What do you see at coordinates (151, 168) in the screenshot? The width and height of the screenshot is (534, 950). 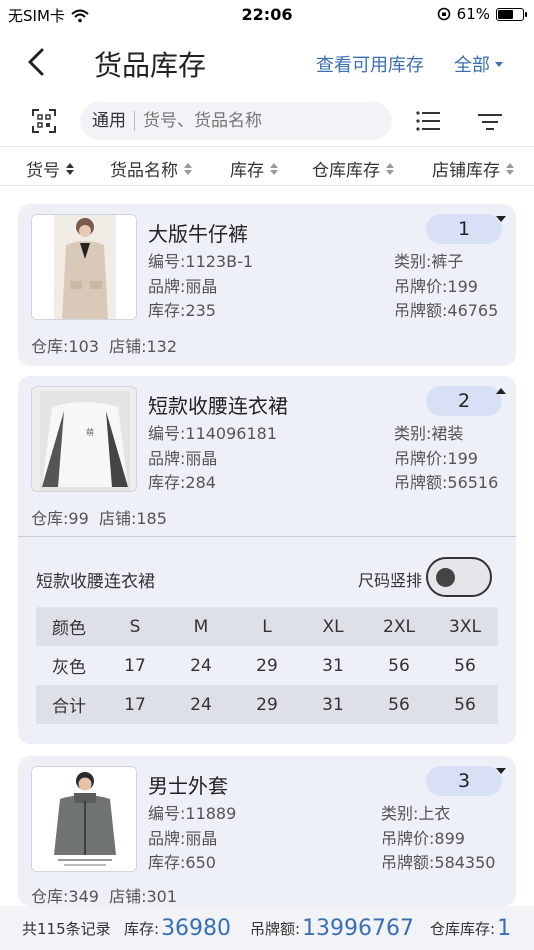 I see `sort-name: 货品名称` at bounding box center [151, 168].